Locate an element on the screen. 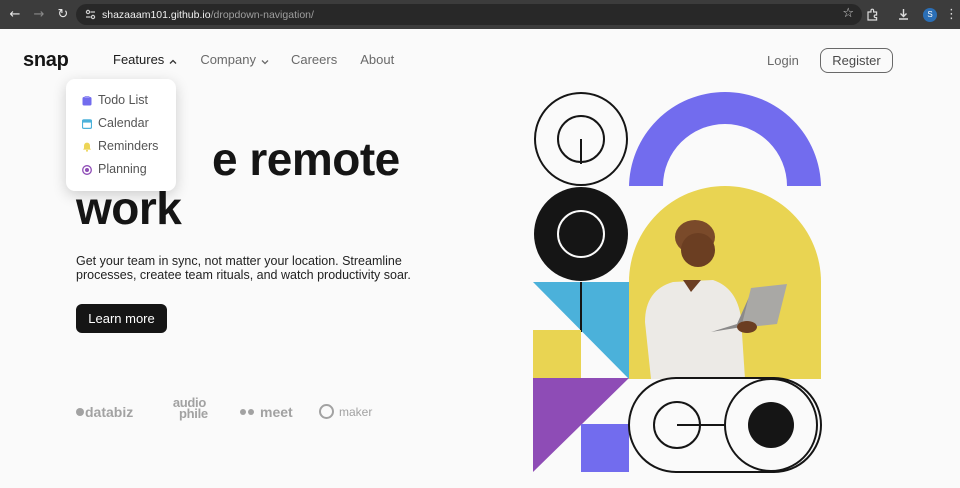 The width and height of the screenshot is (960, 488). site-info-icon is located at coordinates (90, 15).